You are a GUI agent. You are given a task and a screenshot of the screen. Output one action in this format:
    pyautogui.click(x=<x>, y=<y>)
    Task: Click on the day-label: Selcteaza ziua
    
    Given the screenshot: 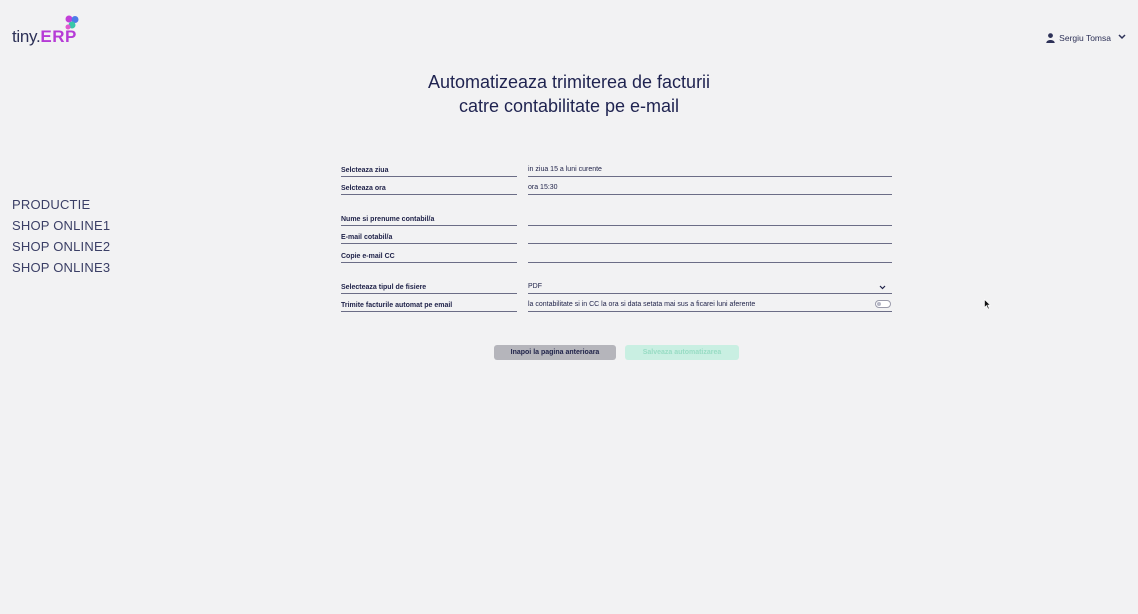 What is the action you would take?
    pyautogui.click(x=429, y=172)
    